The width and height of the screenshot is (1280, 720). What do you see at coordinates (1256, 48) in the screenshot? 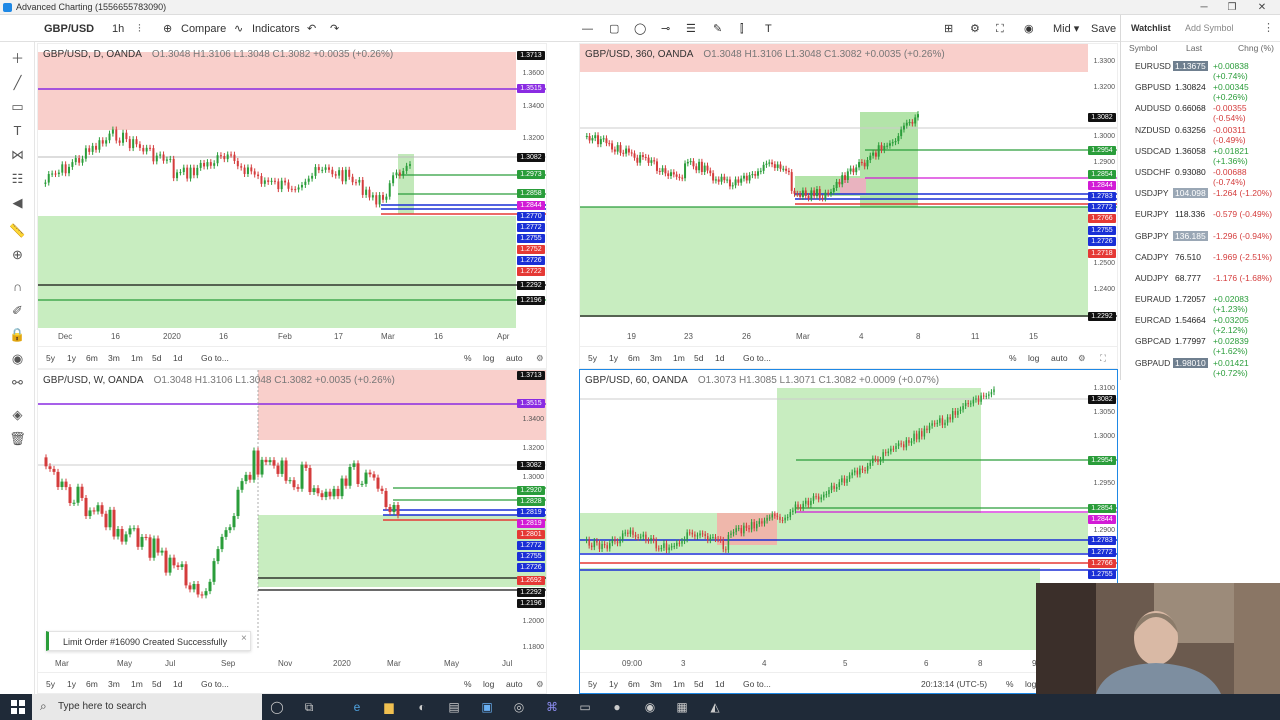
I see `column-change: Chng (%)` at bounding box center [1256, 48].